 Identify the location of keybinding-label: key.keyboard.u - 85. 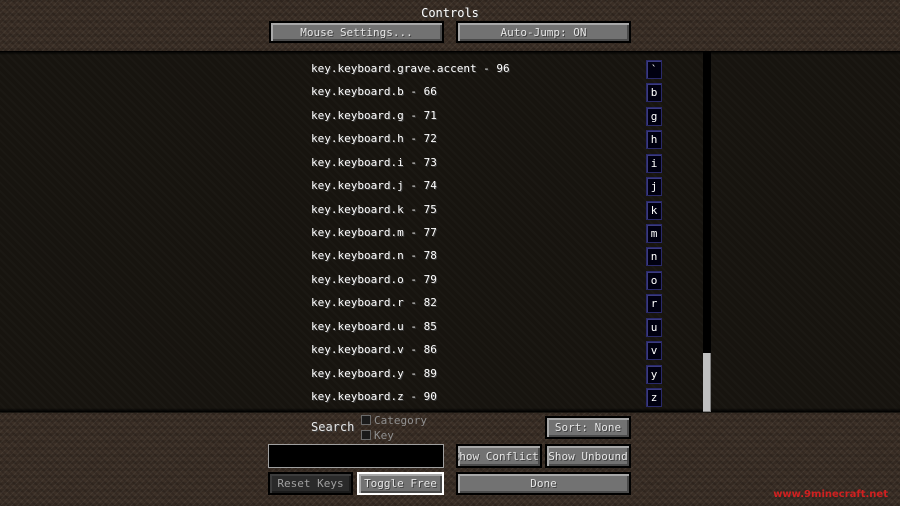
(374, 326).